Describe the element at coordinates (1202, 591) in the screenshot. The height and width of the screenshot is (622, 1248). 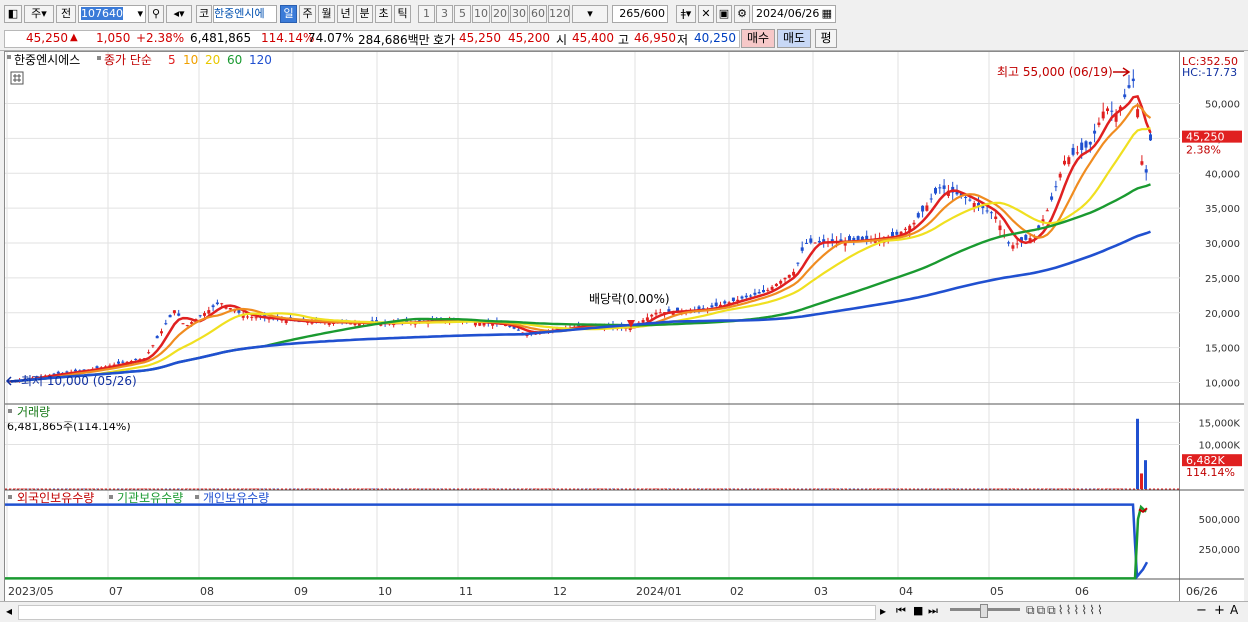
I see `x-axis-end-label: 06/26` at that location.